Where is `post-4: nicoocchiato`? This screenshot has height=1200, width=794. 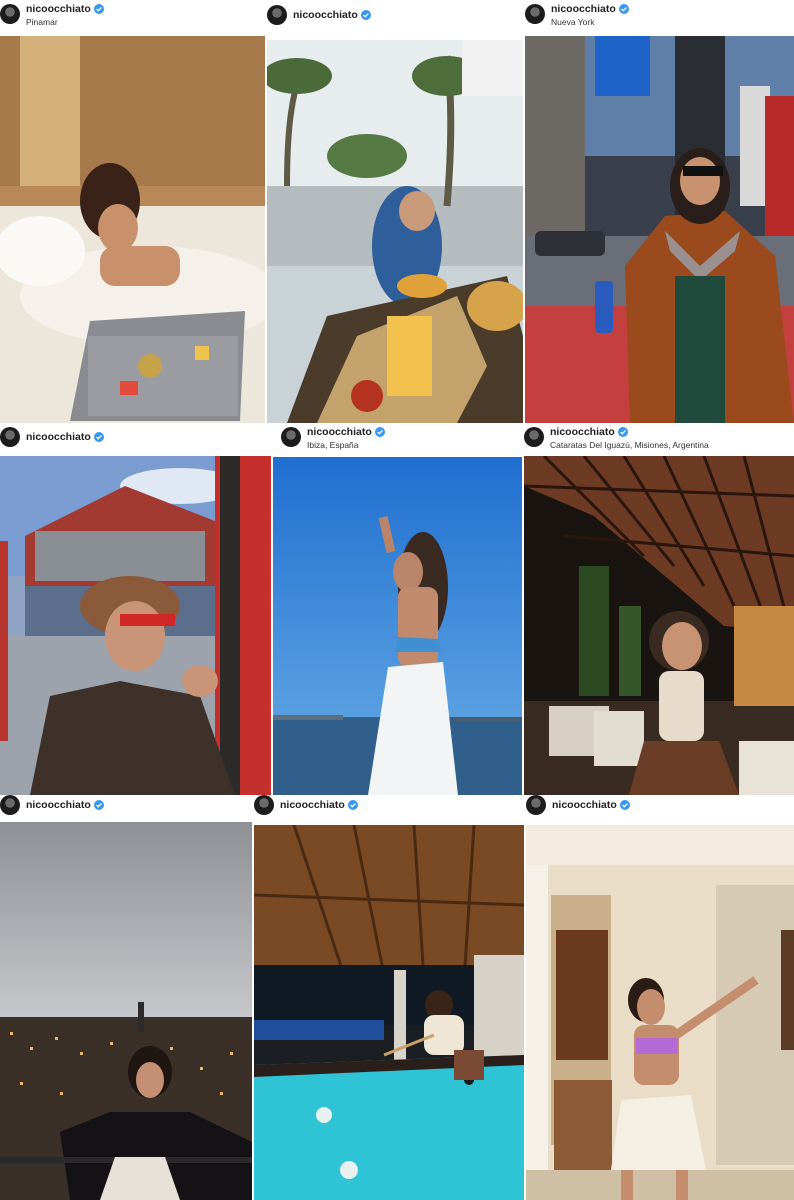 post-4: nicoocchiato is located at coordinates (135, 609).